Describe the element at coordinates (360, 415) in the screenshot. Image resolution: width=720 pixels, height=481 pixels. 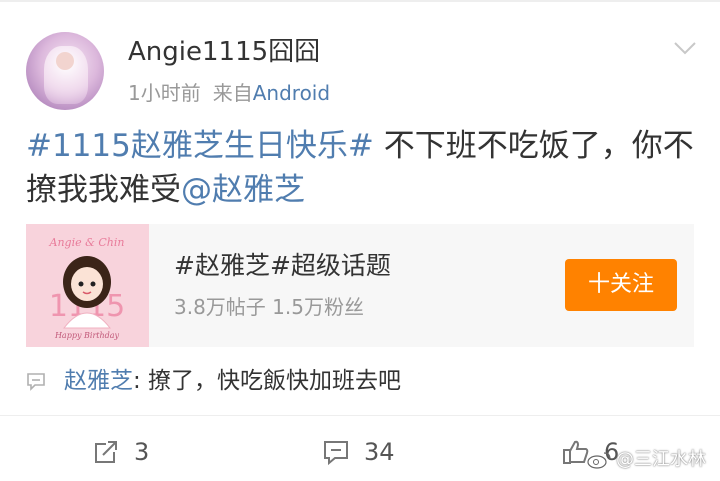
I see `action-divider` at that location.